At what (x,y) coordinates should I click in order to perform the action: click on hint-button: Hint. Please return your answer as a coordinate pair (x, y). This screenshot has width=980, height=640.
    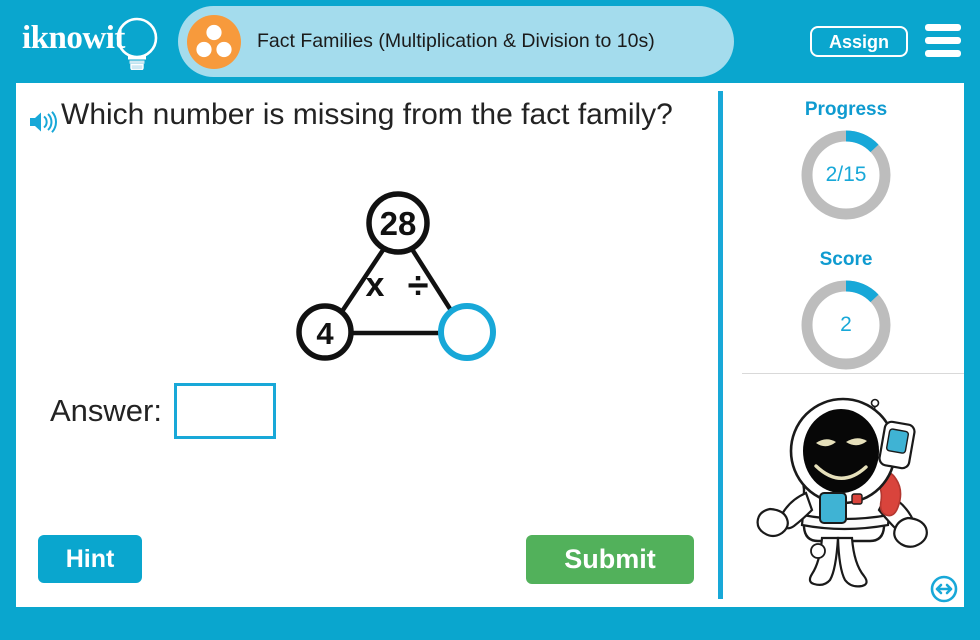
    Looking at the image, I should click on (90, 559).